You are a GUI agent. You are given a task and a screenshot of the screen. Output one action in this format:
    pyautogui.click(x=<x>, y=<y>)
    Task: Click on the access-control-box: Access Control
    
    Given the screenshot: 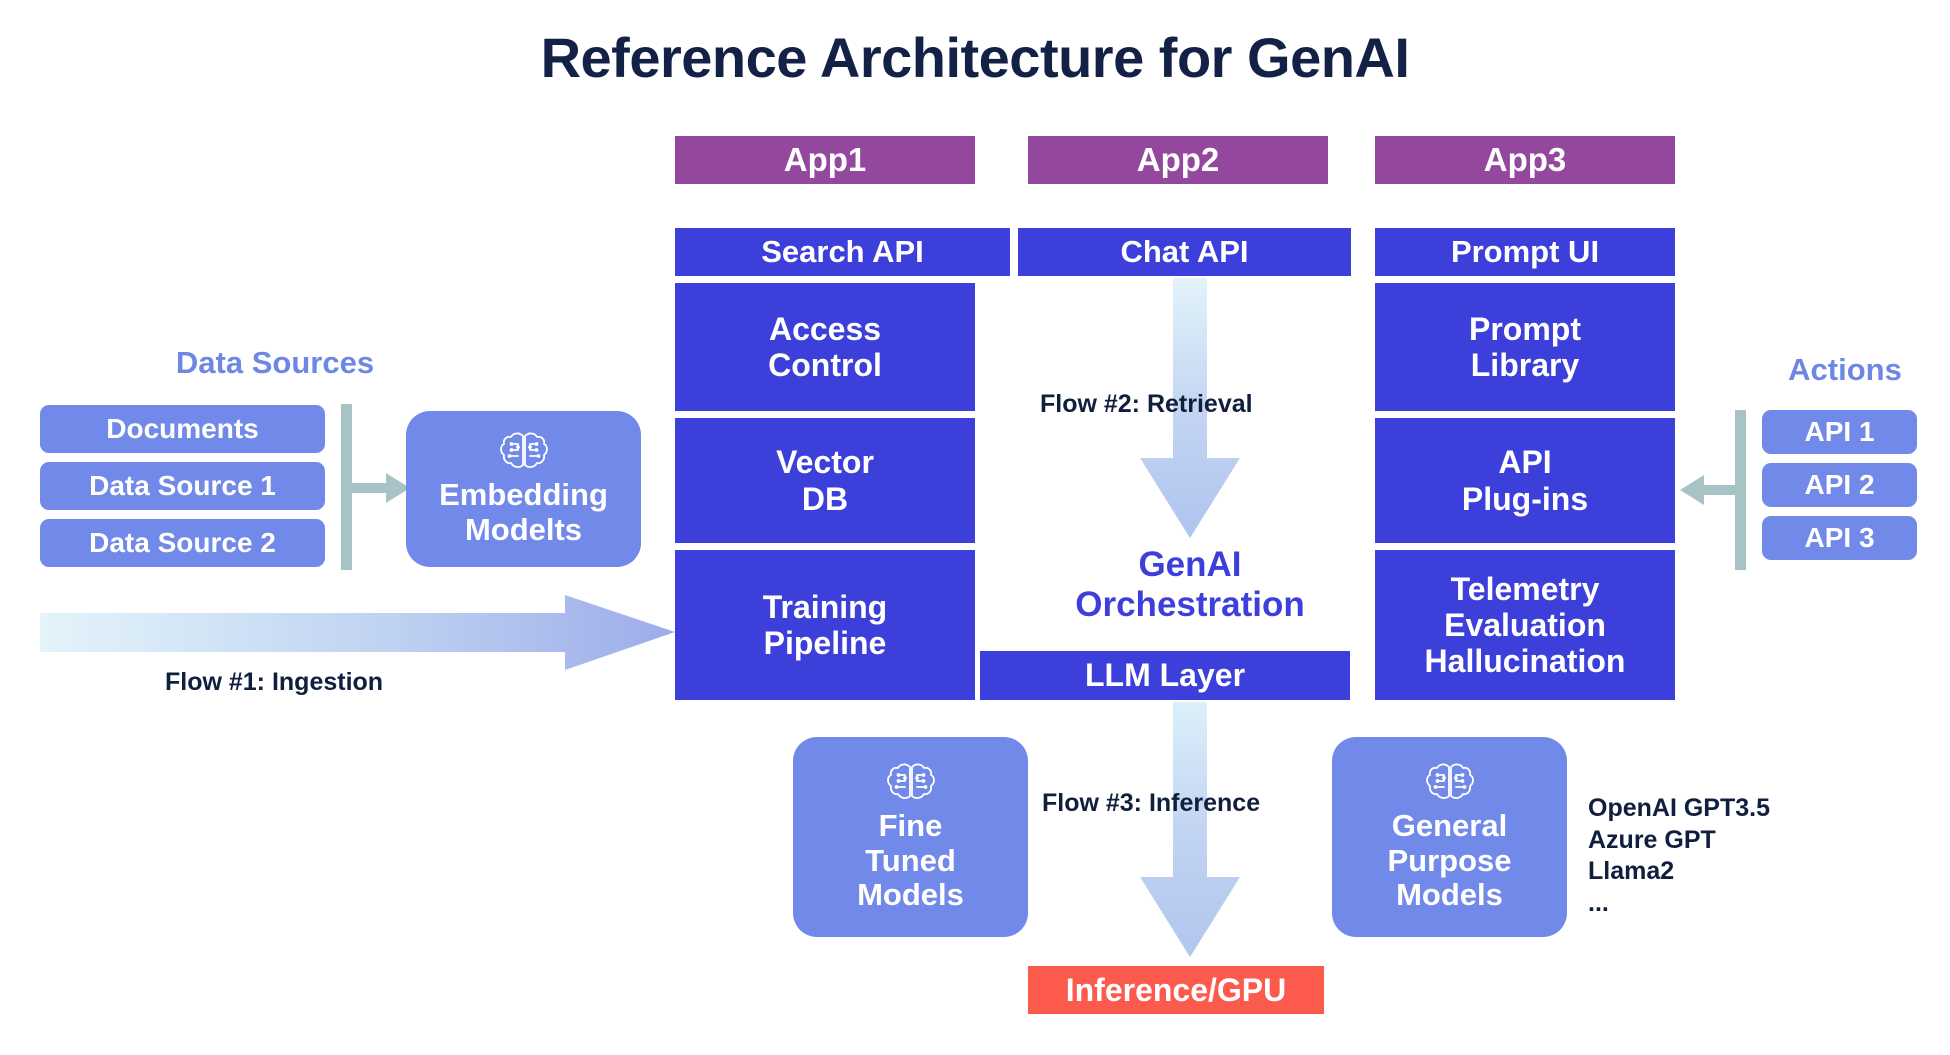 What is the action you would take?
    pyautogui.click(x=825, y=347)
    